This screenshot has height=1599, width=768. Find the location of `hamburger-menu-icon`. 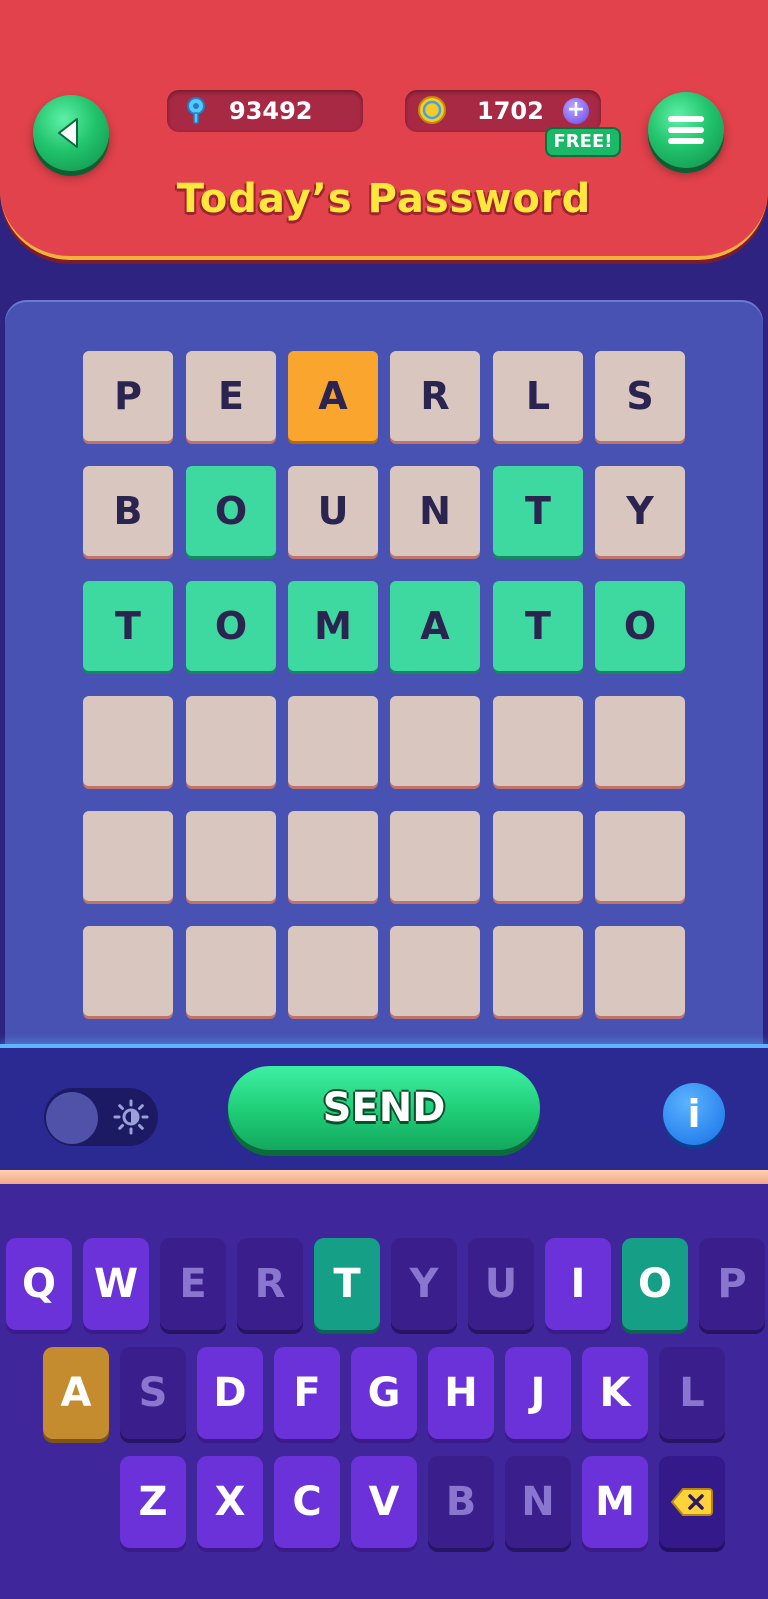

hamburger-menu-icon is located at coordinates (686, 130).